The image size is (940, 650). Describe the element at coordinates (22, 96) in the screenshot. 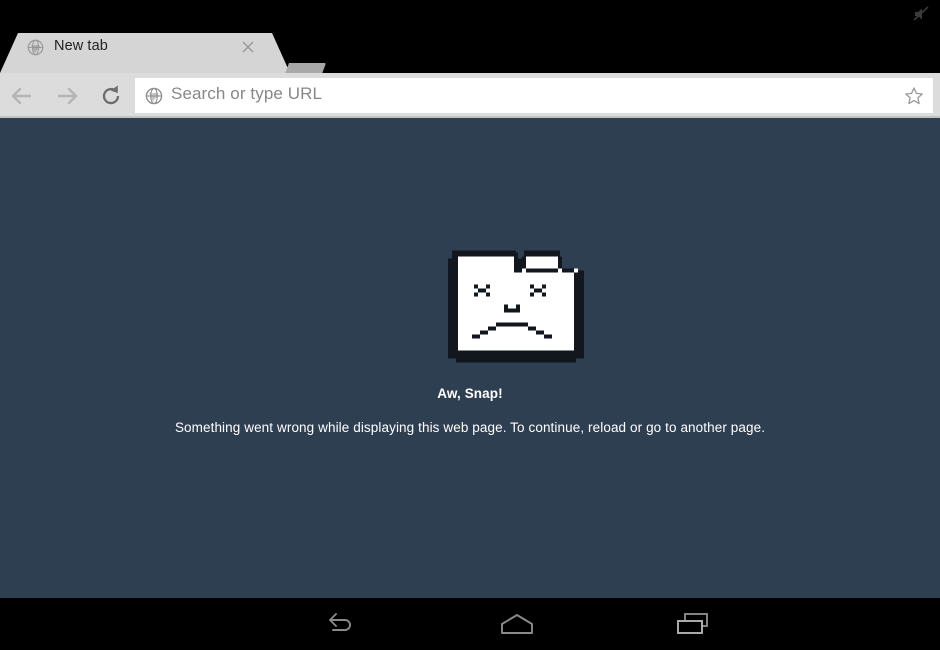

I see `back-button` at that location.